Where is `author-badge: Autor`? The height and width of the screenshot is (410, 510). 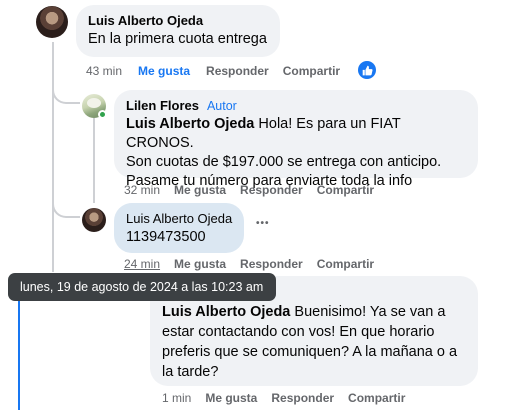
author-badge: Autor is located at coordinates (221, 106).